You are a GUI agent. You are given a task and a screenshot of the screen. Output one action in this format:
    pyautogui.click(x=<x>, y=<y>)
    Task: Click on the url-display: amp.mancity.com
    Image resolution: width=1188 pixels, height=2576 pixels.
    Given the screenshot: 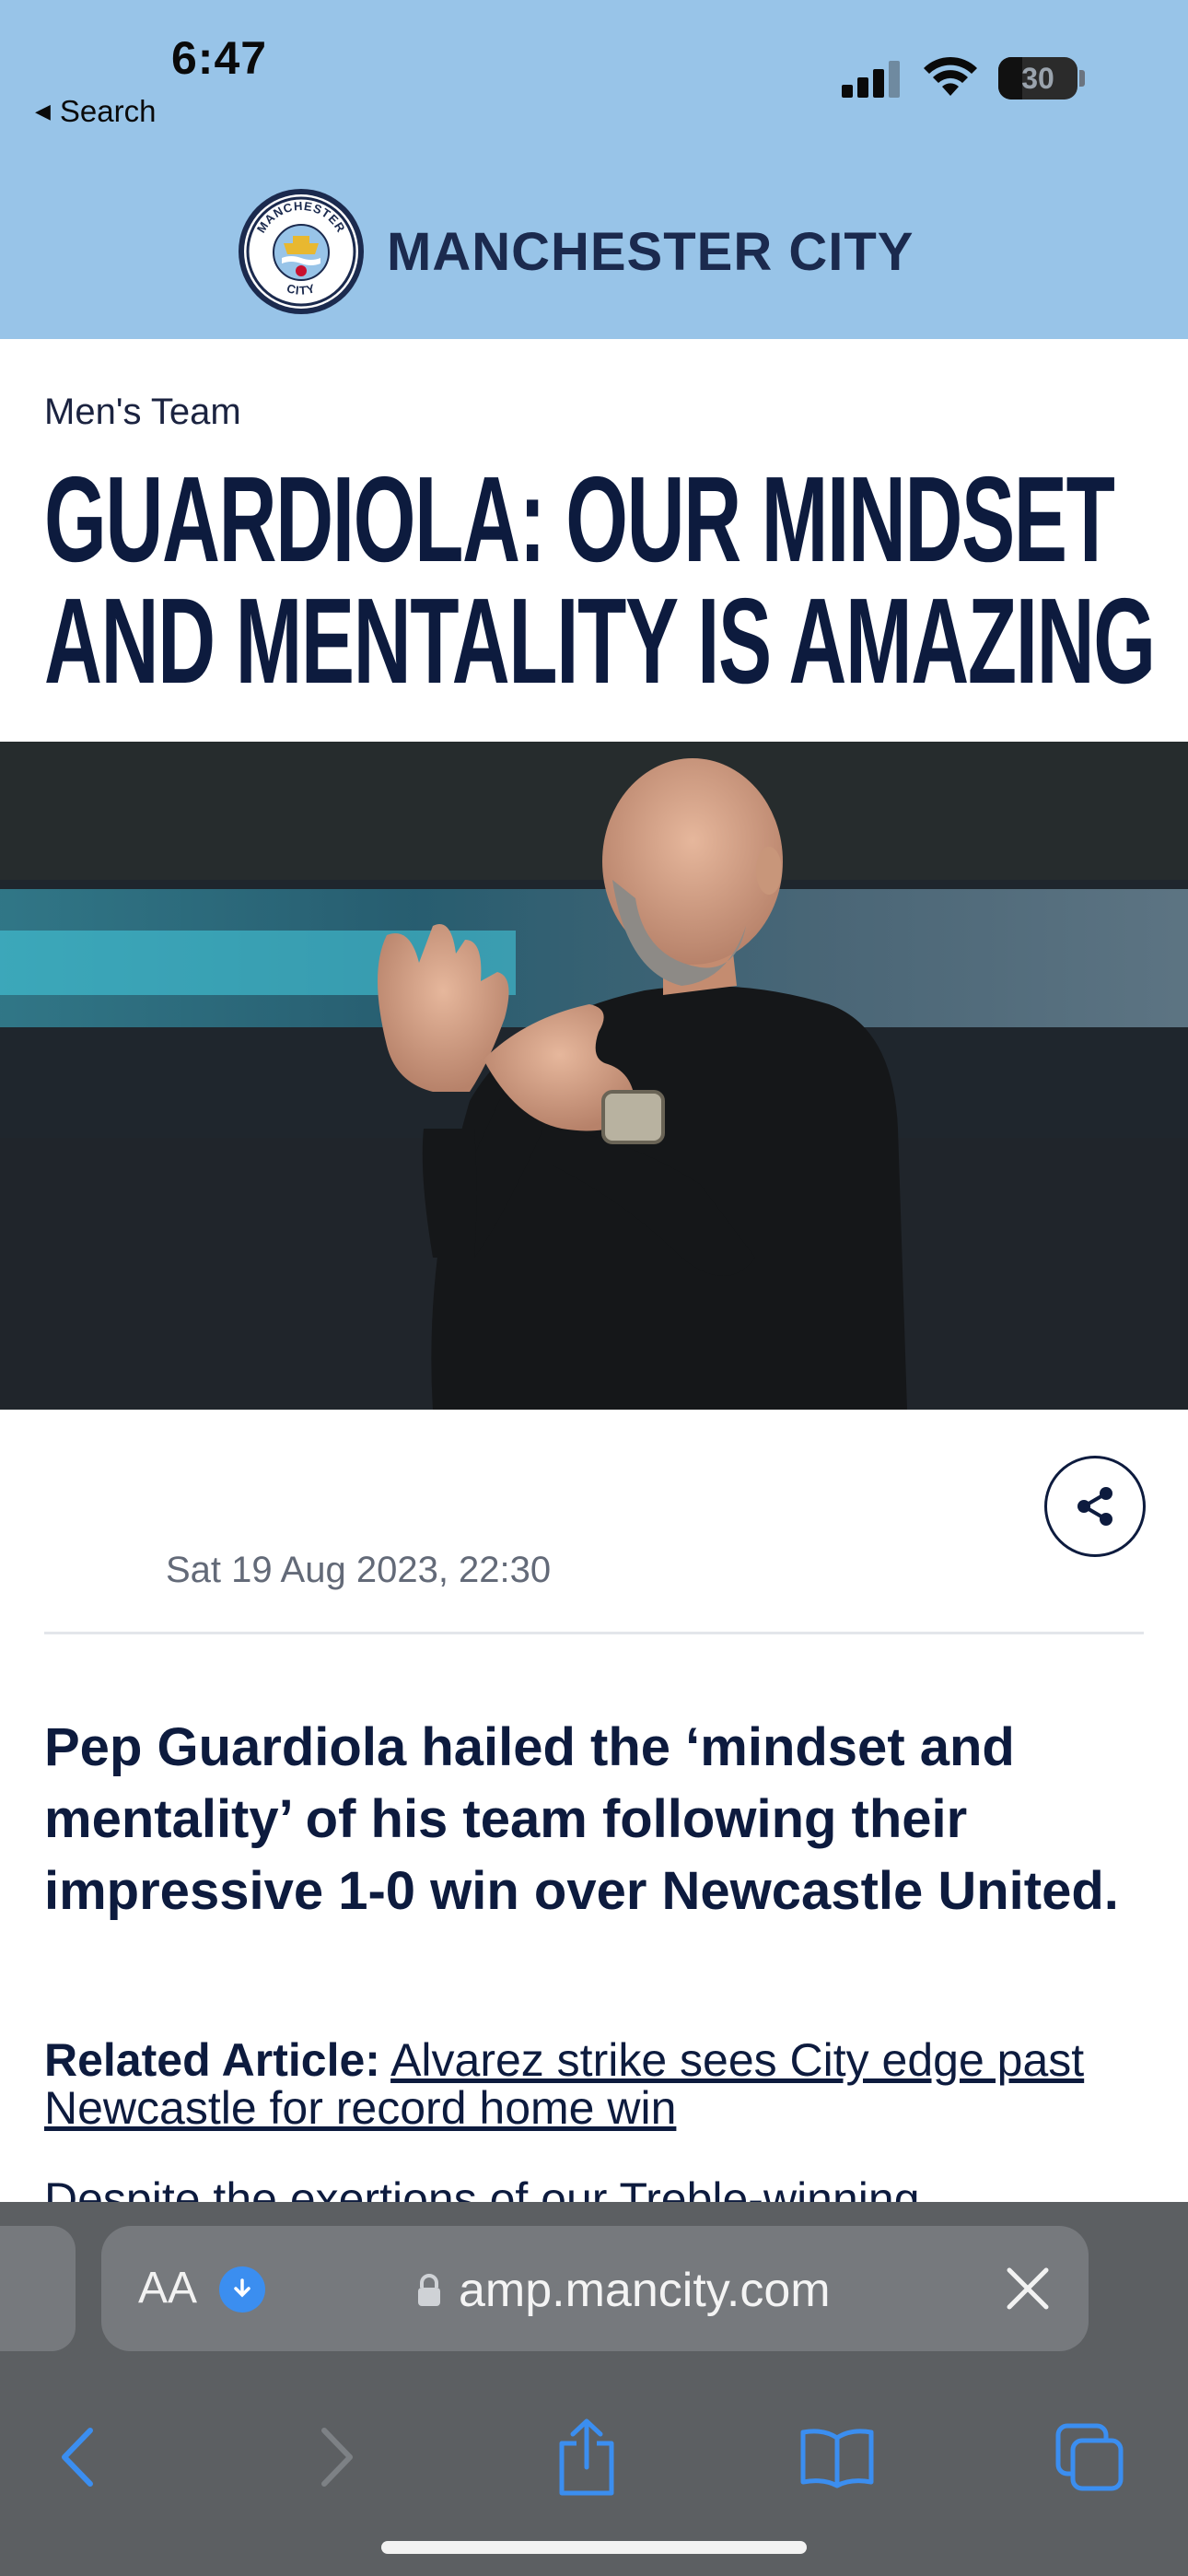 What is the action you would take?
    pyautogui.click(x=623, y=2290)
    